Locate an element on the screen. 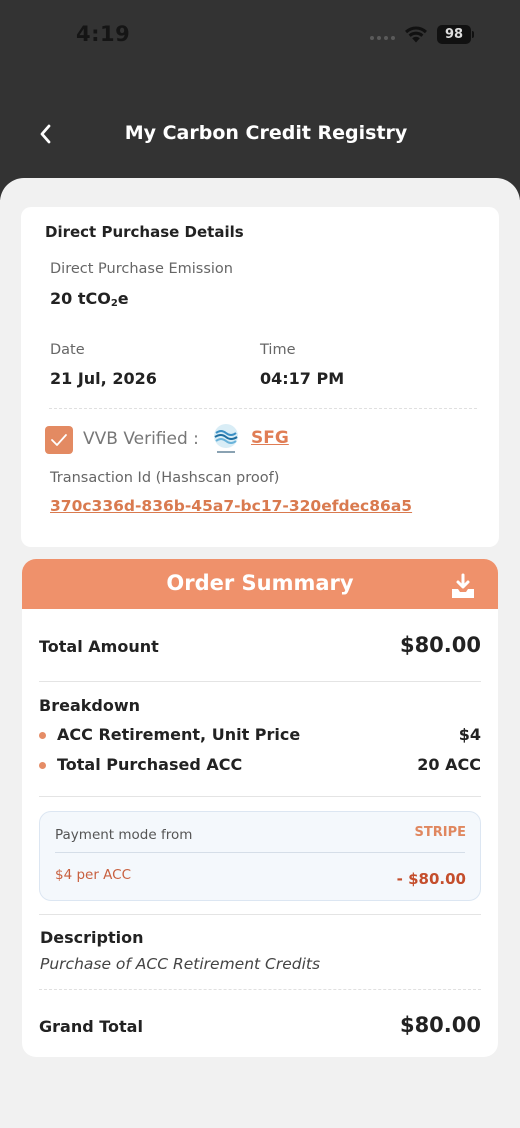  breakdown-item-label: ACC Retirement, Unit Price is located at coordinates (179, 734).